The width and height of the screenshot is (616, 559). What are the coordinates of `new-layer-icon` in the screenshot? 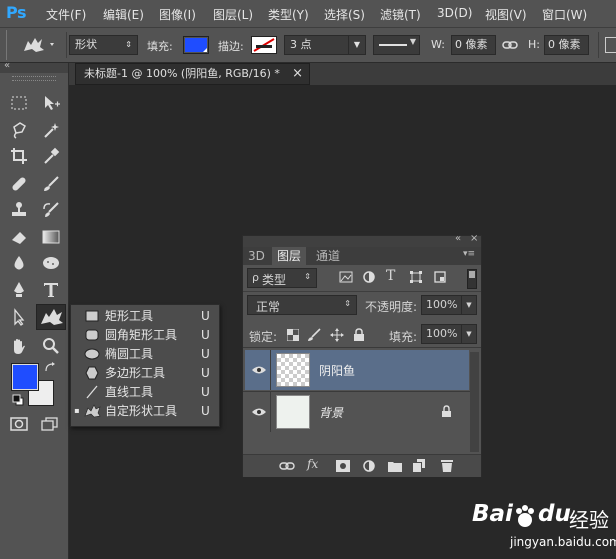 It's located at (419, 465).